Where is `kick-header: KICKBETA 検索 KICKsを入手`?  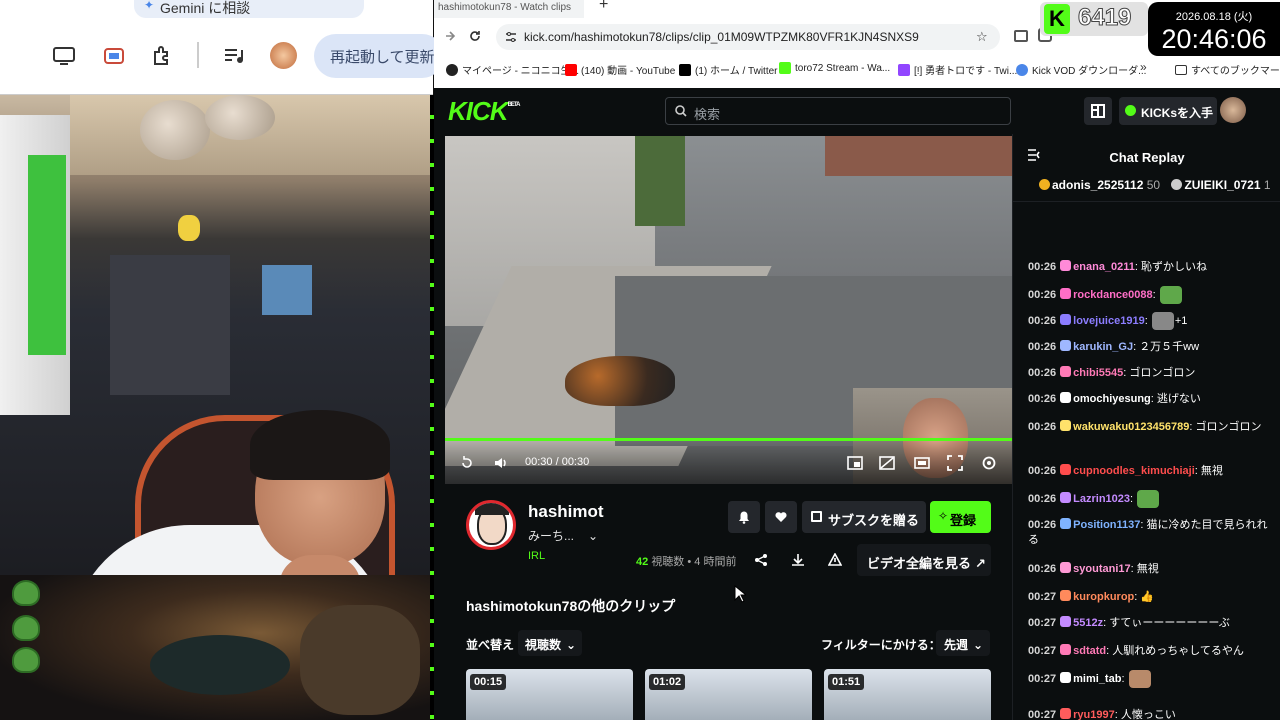
kick-header: KICKBETA 検索 KICKsを入手 is located at coordinates (857, 111).